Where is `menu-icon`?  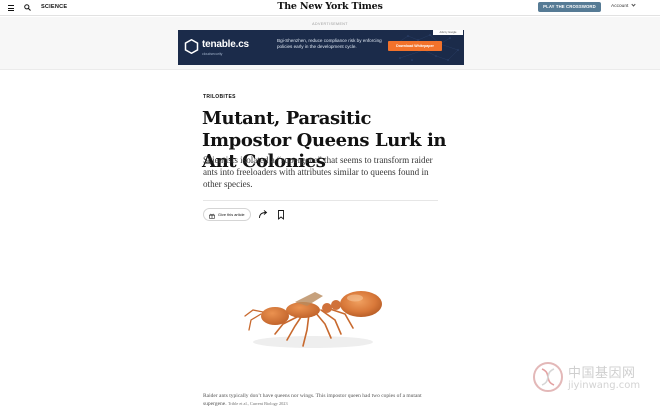
menu-icon is located at coordinates (11, 8).